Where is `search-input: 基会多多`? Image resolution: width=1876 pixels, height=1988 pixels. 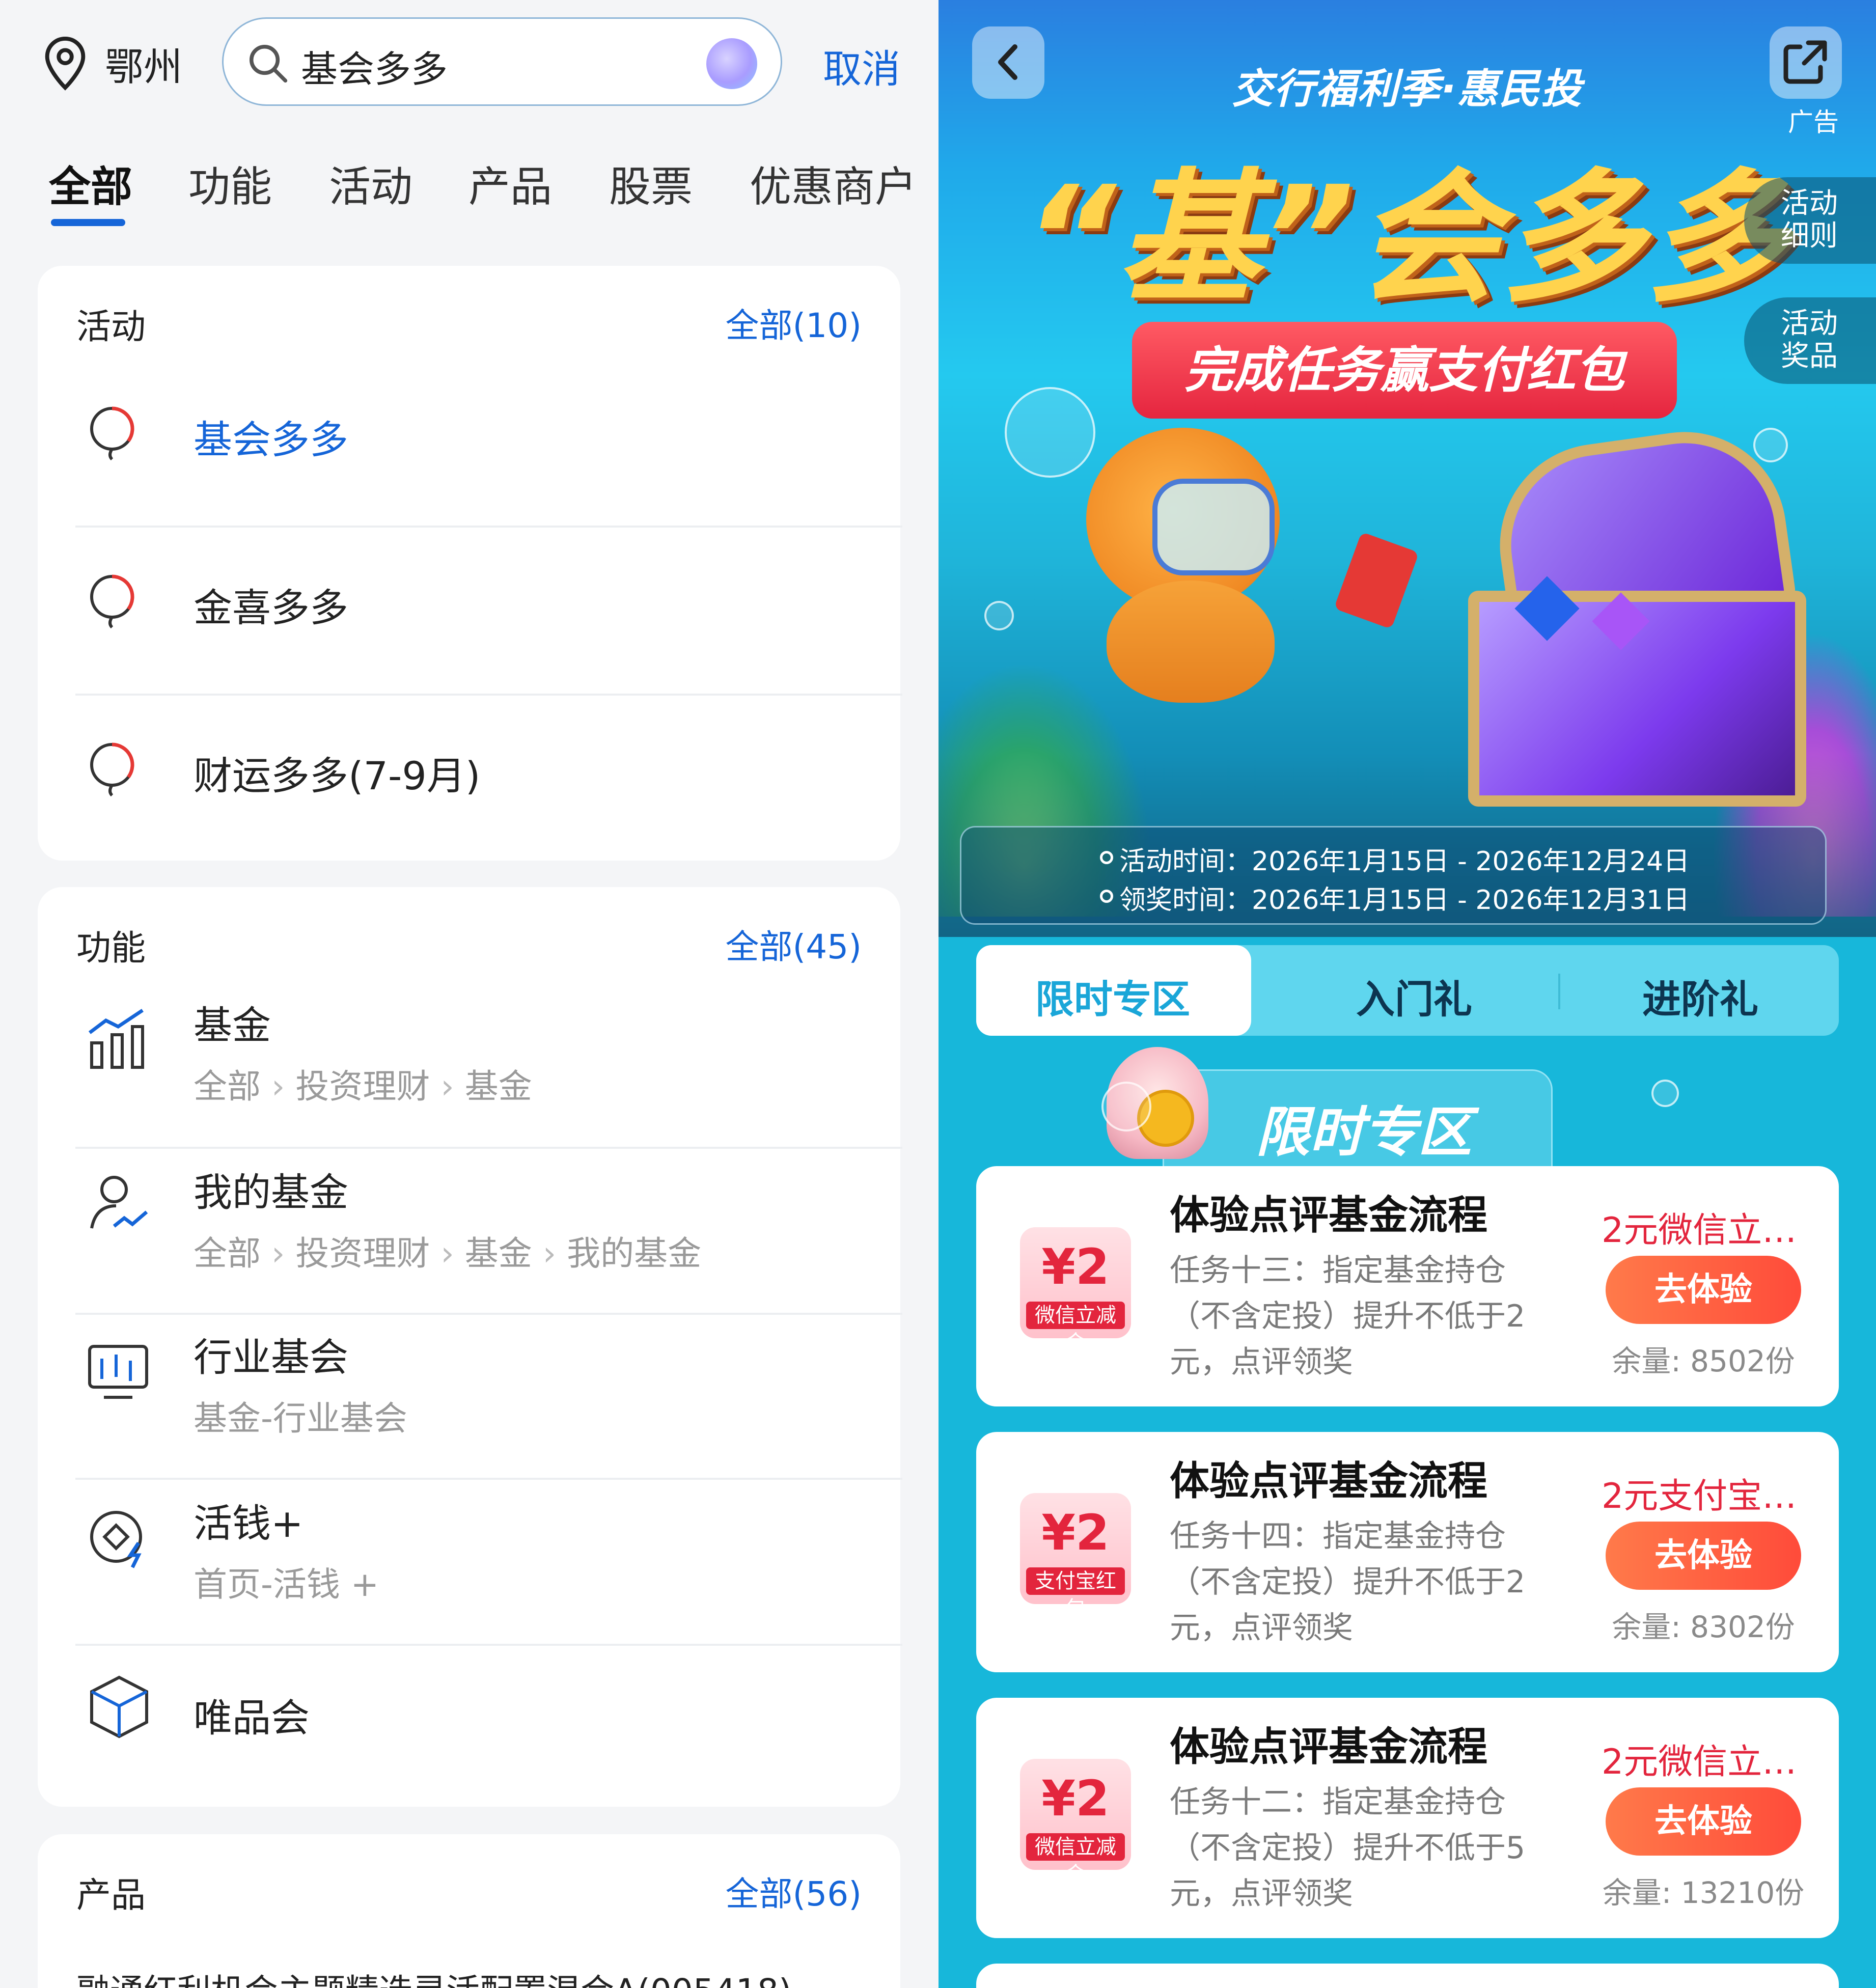
search-input: 基会多多 is located at coordinates (502, 61).